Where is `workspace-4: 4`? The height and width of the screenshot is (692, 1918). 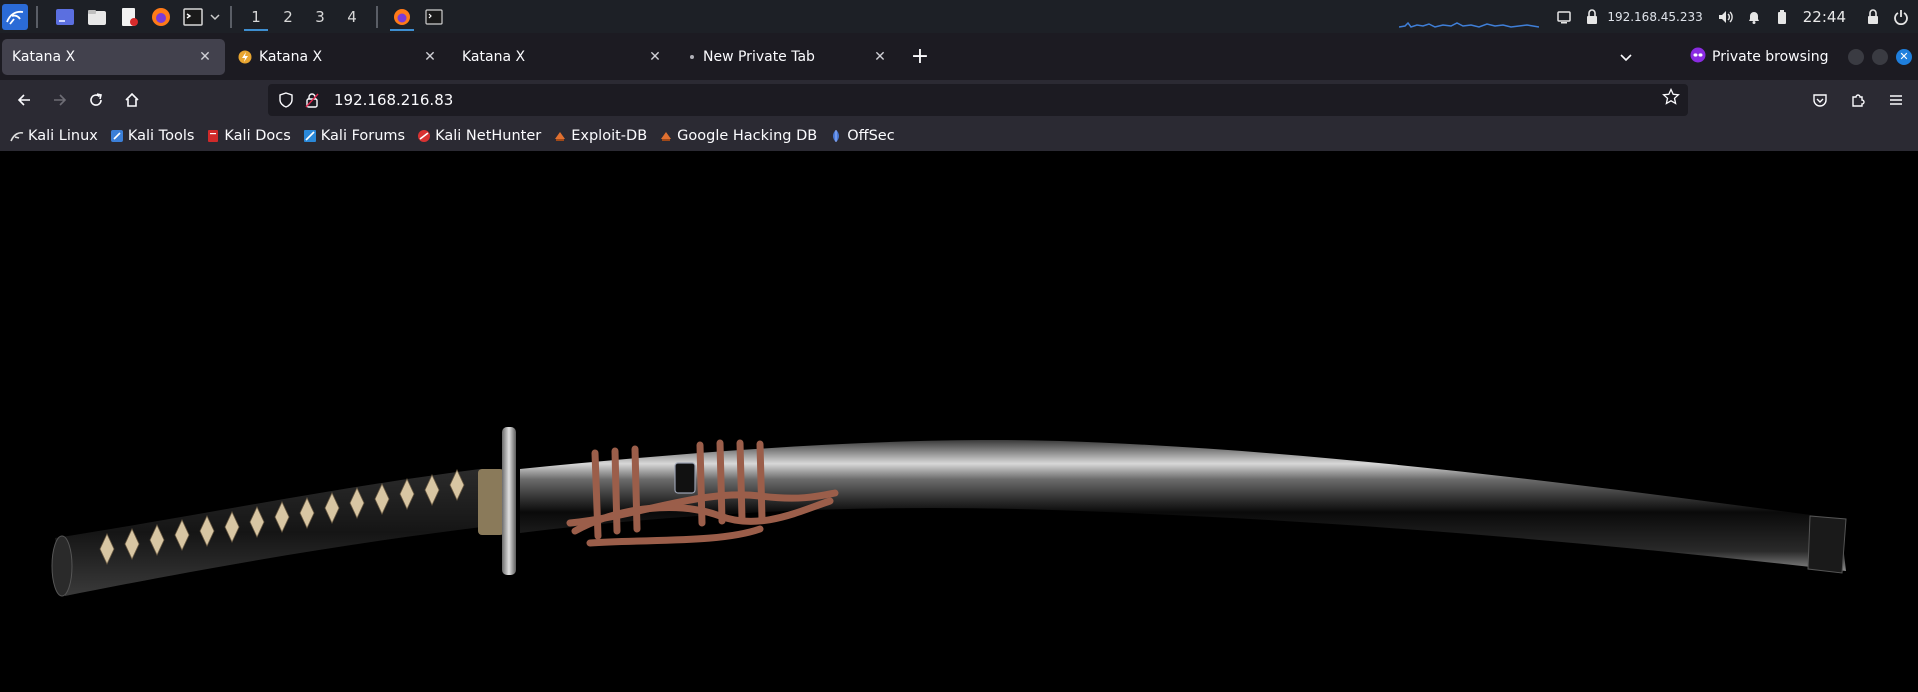 workspace-4: 4 is located at coordinates (352, 16).